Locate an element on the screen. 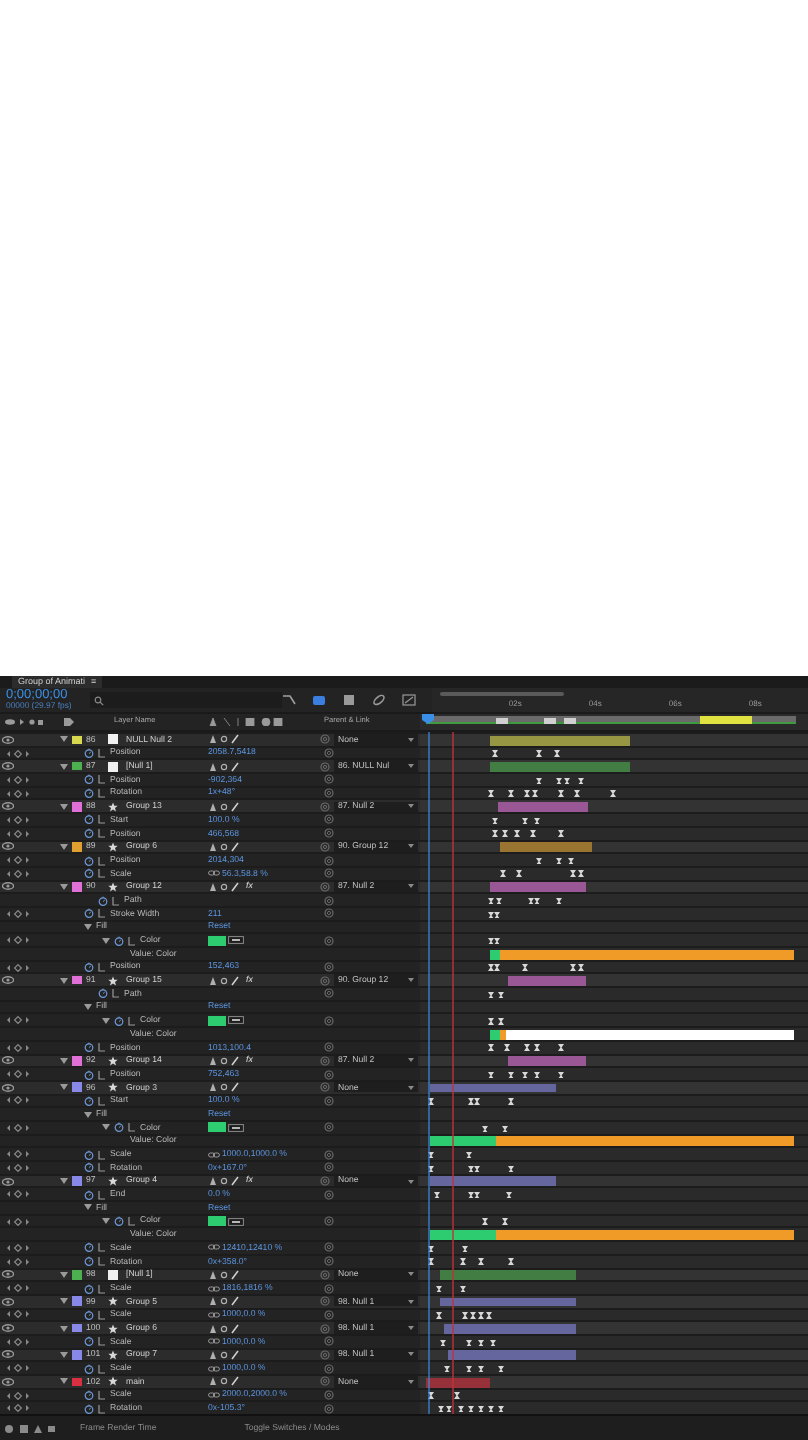 The image size is (808, 1440). paperclip-icon is located at coordinates (379, 700).